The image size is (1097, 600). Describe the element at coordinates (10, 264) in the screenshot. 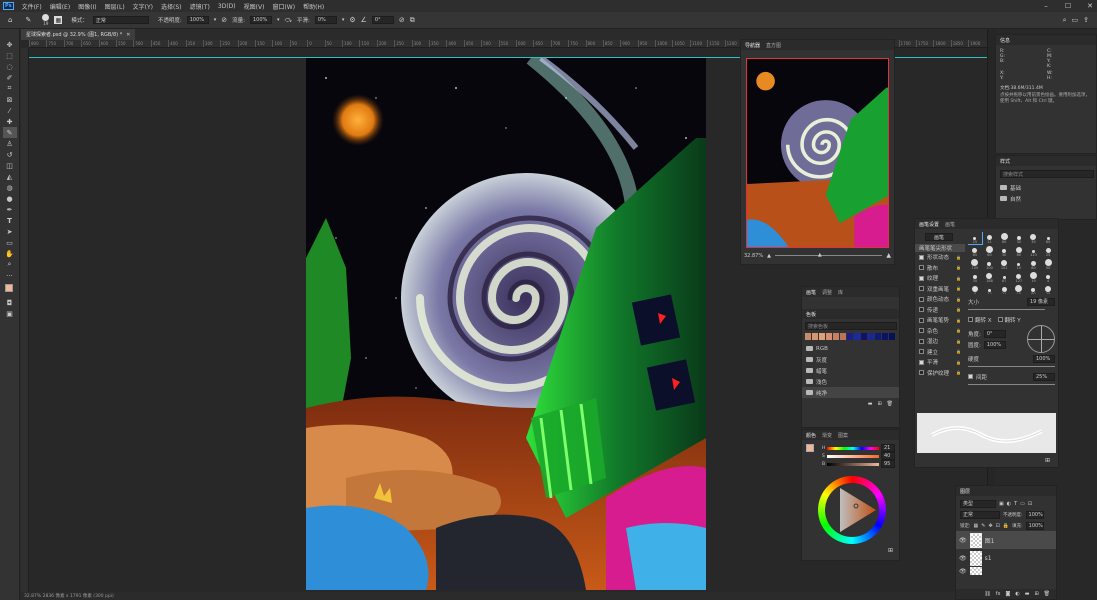

I see `zoom-tool-icon: ⌕` at that location.